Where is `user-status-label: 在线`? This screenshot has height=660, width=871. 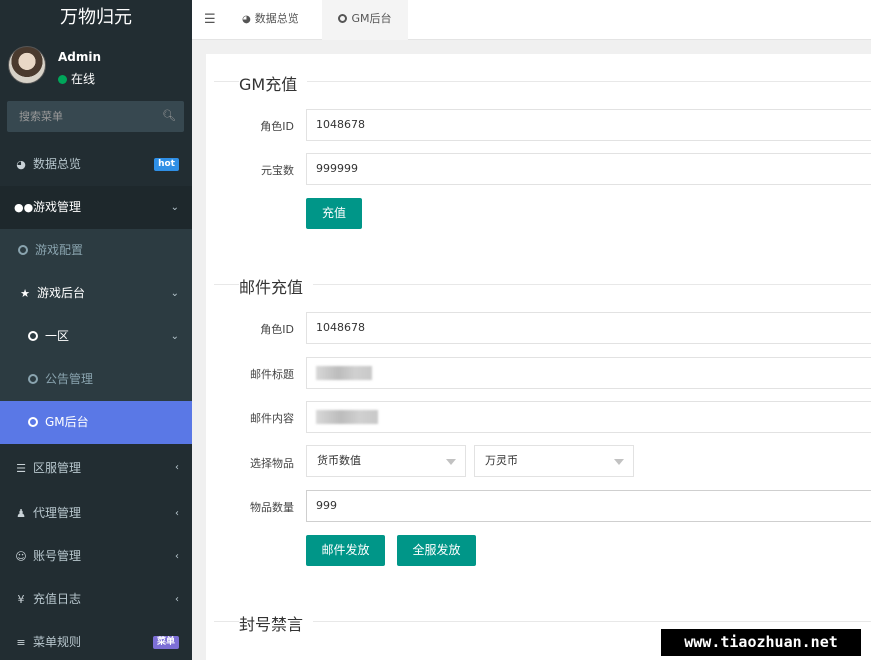
user-status-label: 在线 is located at coordinates (83, 79).